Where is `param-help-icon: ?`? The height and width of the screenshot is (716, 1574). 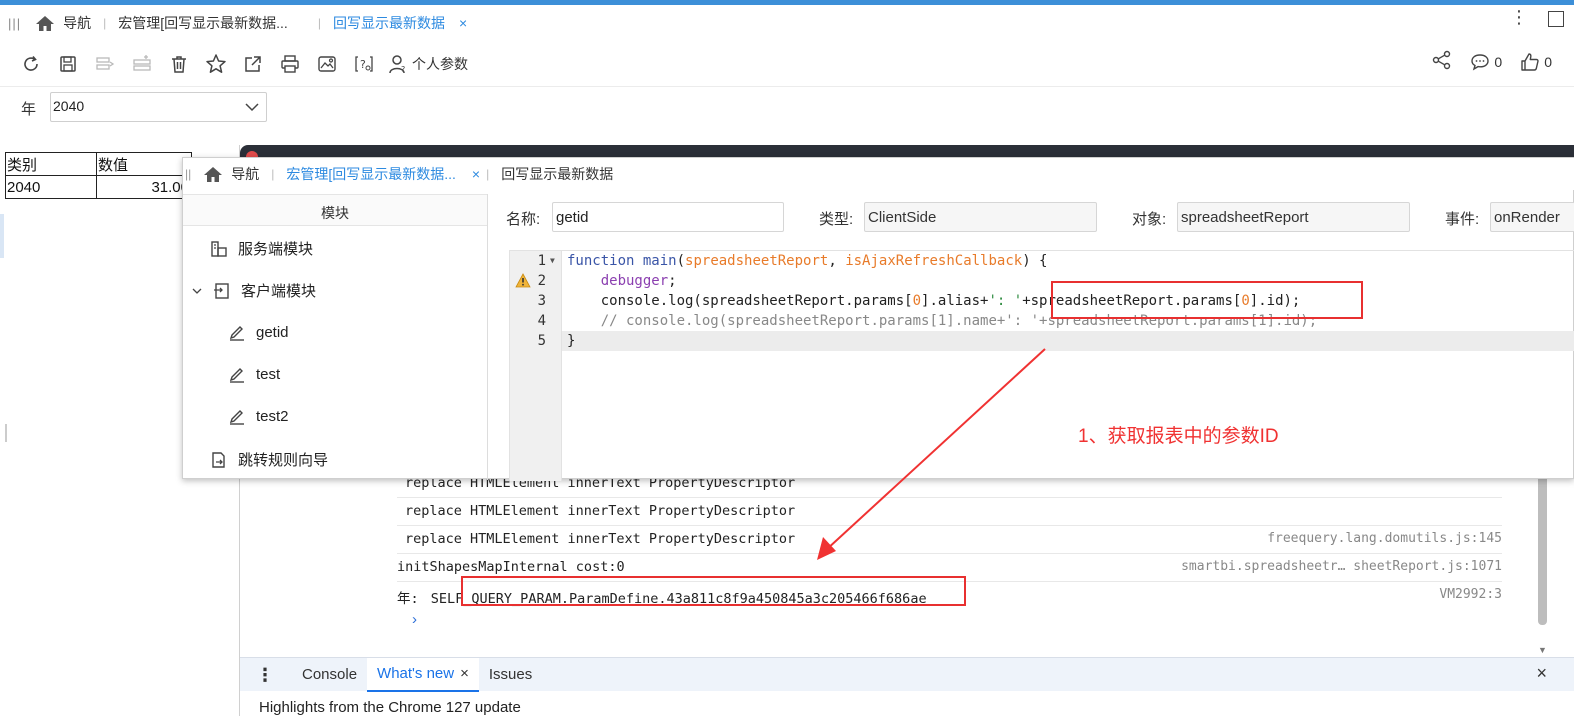 param-help-icon: ? is located at coordinates (363, 64).